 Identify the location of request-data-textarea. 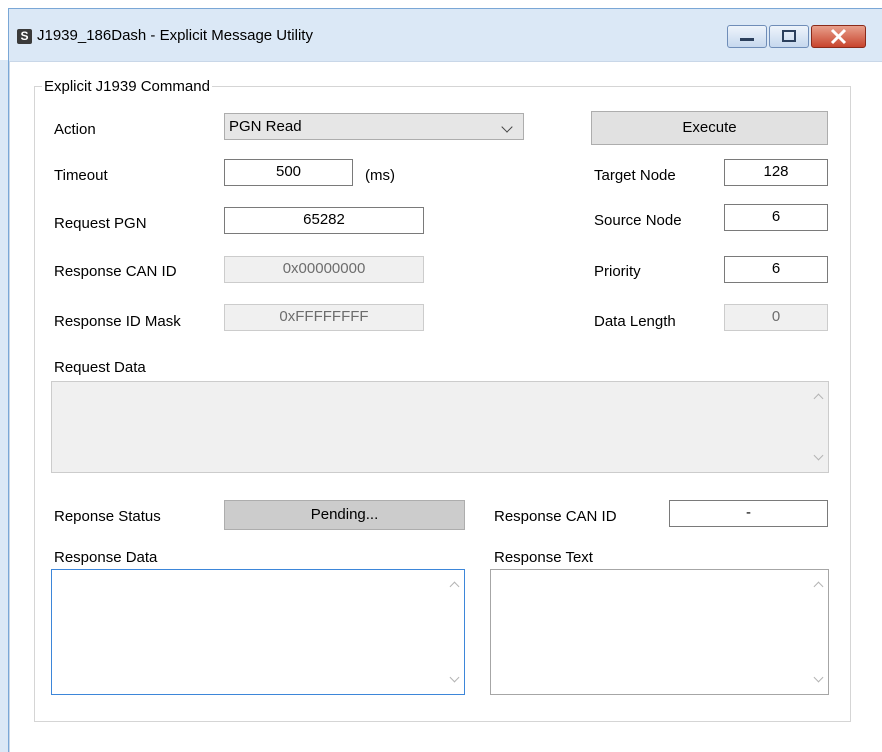
(440, 427).